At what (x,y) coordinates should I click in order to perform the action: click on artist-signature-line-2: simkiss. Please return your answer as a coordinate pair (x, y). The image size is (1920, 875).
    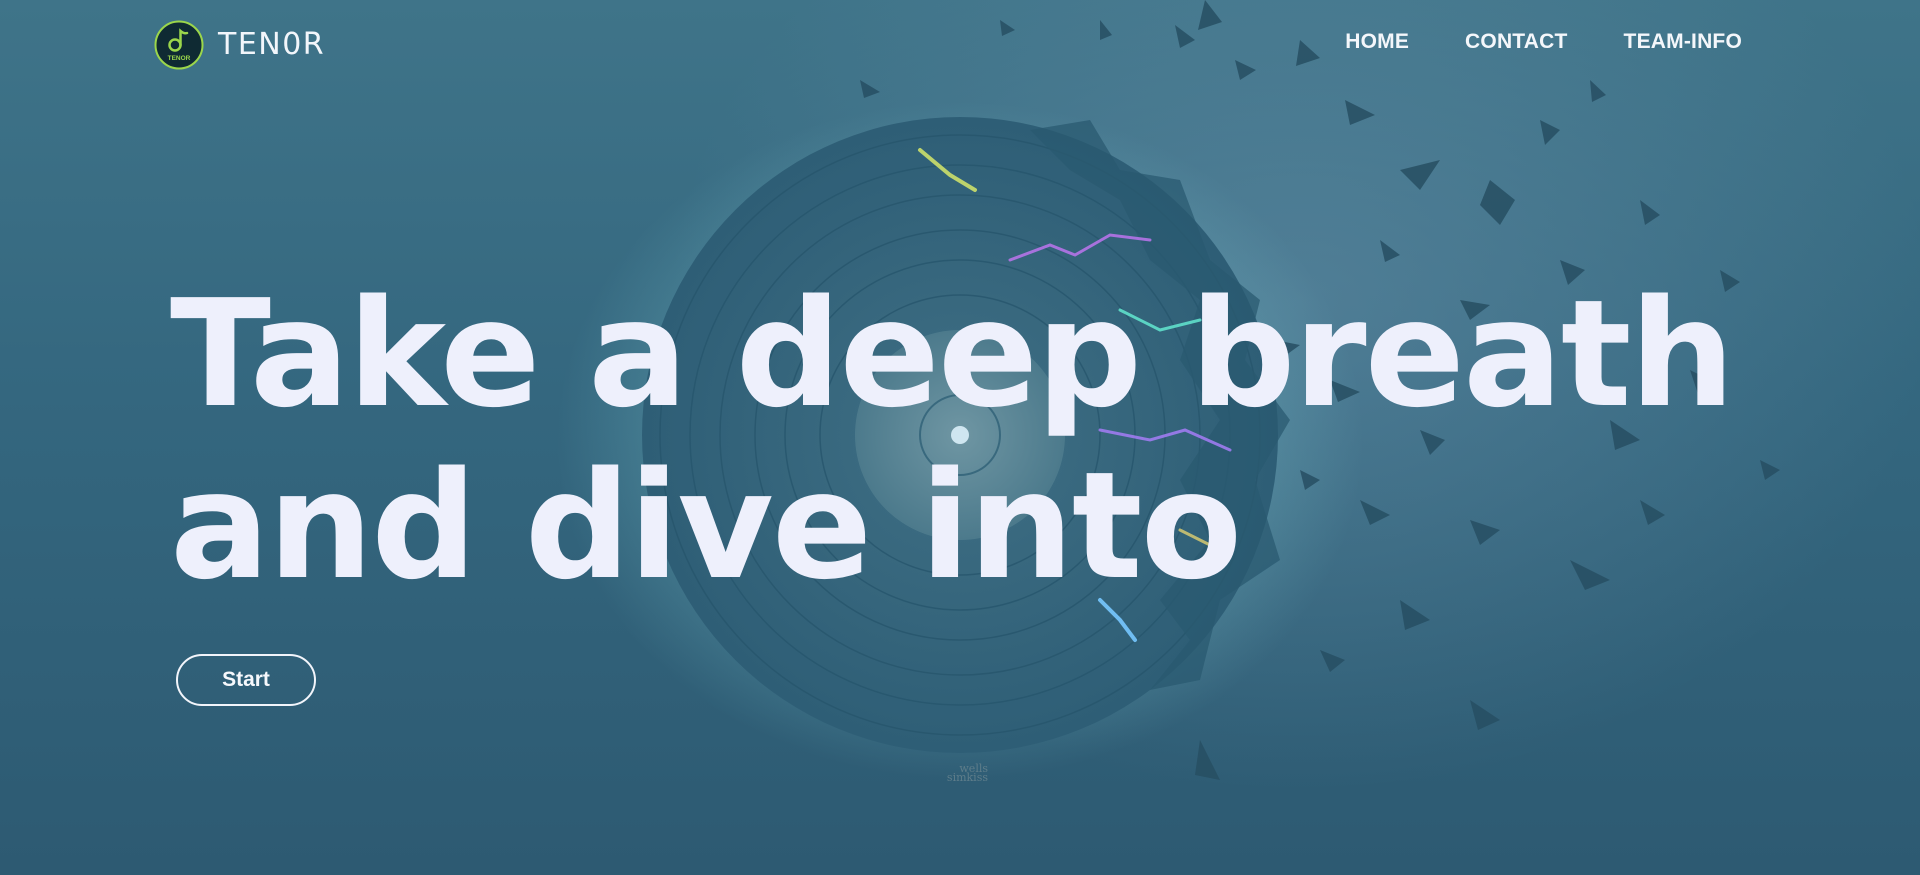
    Looking at the image, I should click on (967, 777).